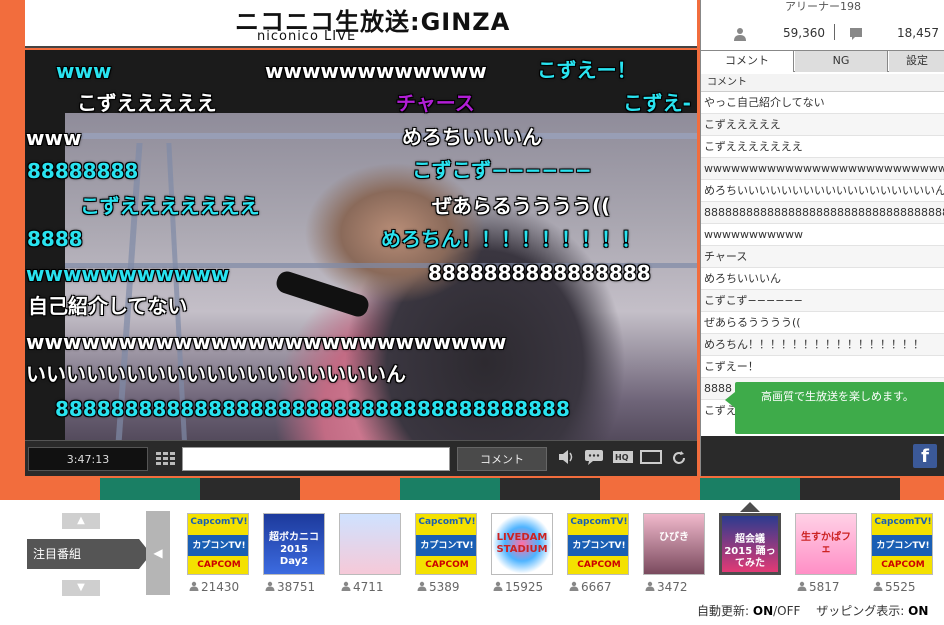 The width and height of the screenshot is (944, 625). I want to click on tab-settings: 設定, so click(916, 61).